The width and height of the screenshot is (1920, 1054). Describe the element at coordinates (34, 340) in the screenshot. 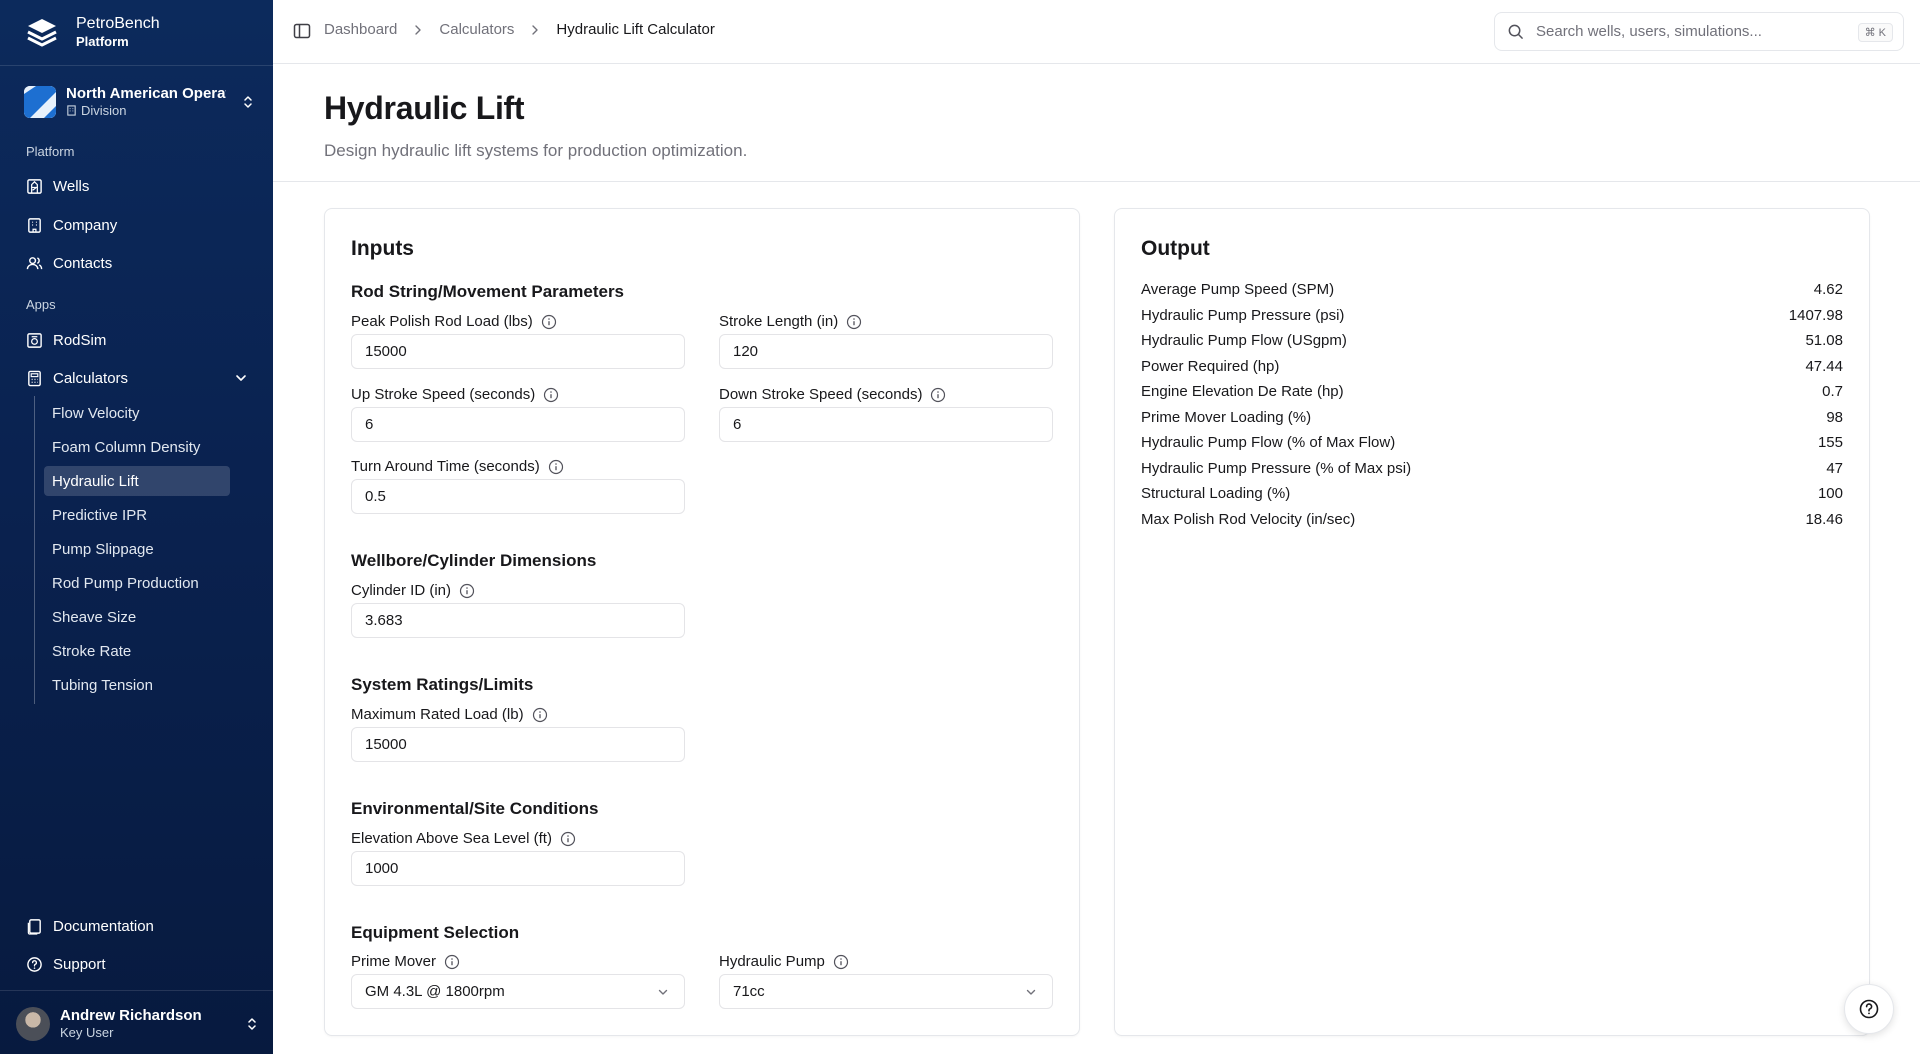

I see `rodsim-icon` at that location.